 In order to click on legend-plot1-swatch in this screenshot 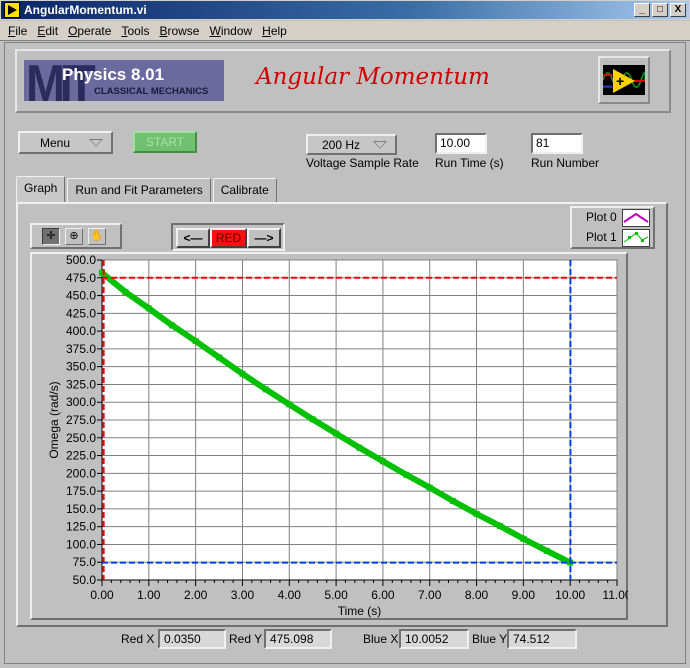, I will do `click(636, 238)`.